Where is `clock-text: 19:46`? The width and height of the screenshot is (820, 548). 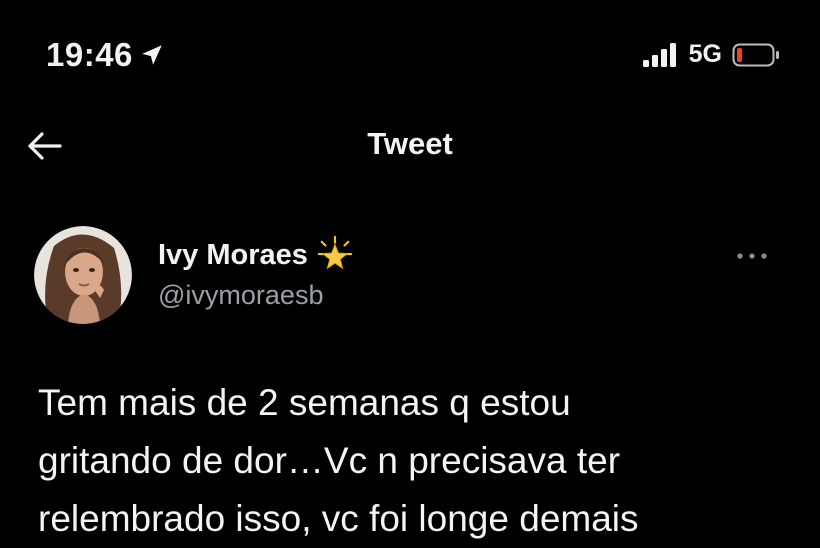 clock-text: 19:46 is located at coordinates (89, 54).